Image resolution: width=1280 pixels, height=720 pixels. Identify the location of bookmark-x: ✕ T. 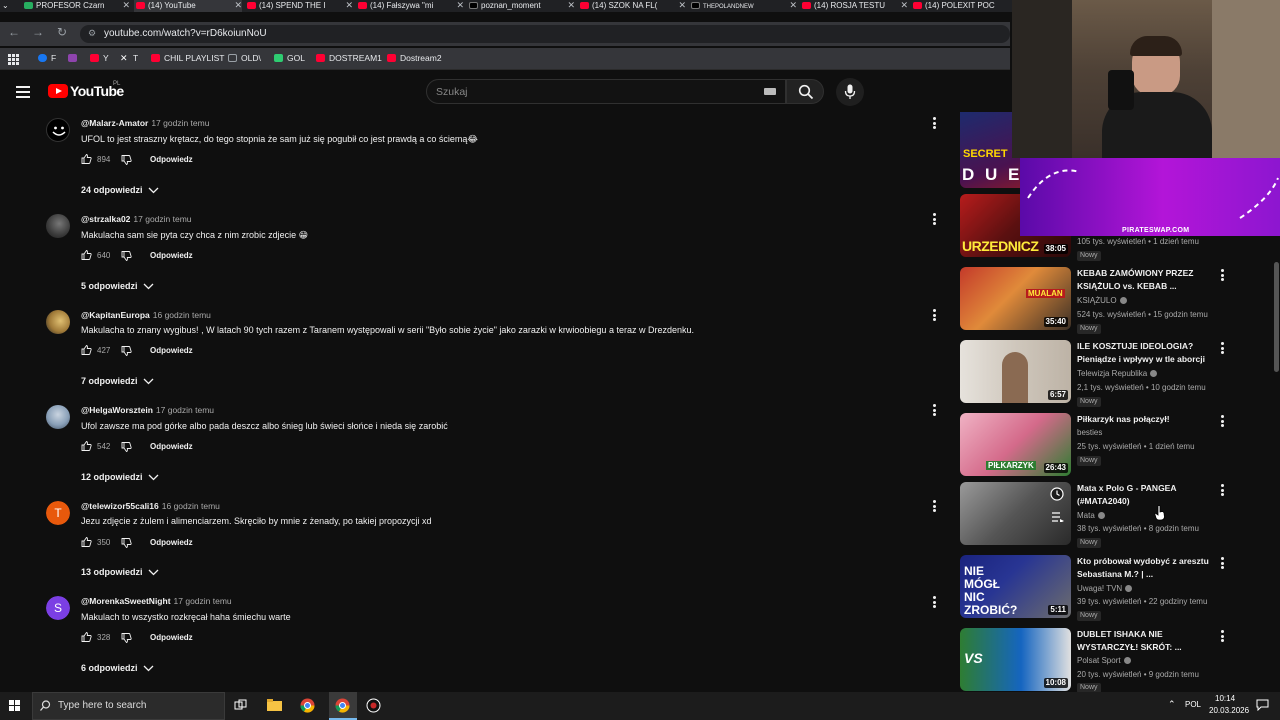
(129, 58).